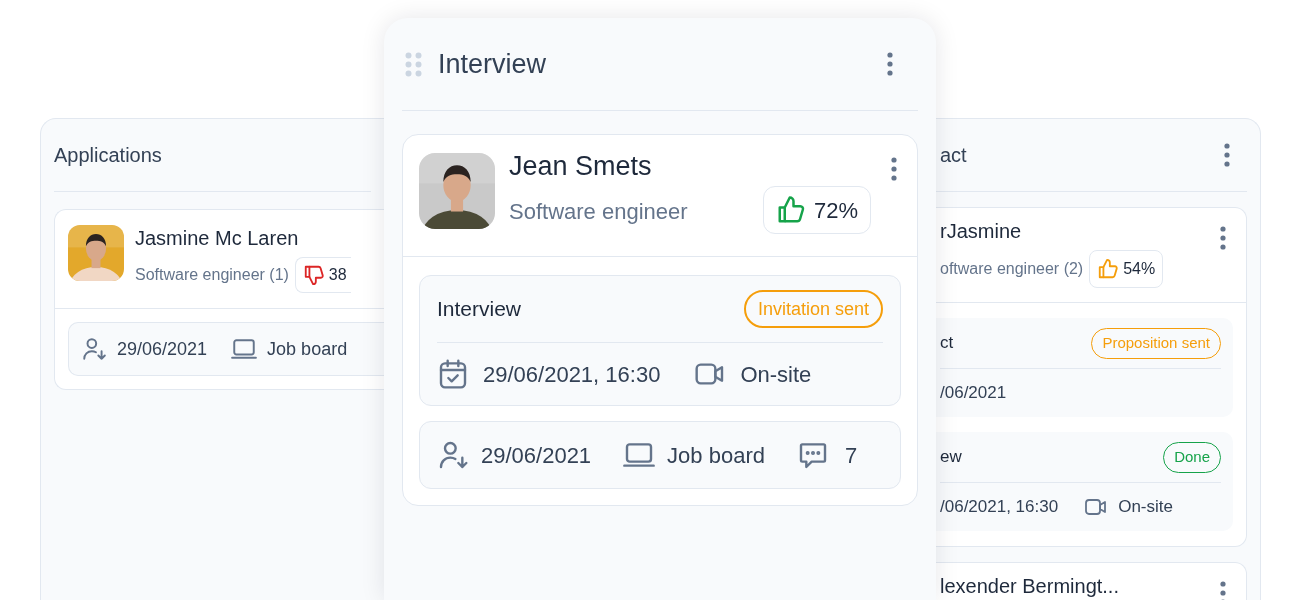 This screenshot has height=600, width=1300. What do you see at coordinates (492, 64) in the screenshot?
I see `column-title: Interview` at bounding box center [492, 64].